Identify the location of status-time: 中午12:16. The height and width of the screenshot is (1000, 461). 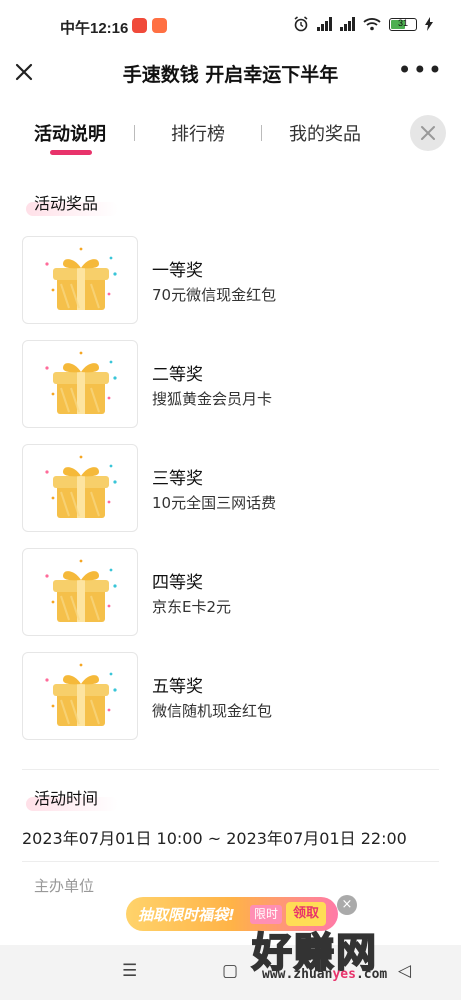
(94, 28).